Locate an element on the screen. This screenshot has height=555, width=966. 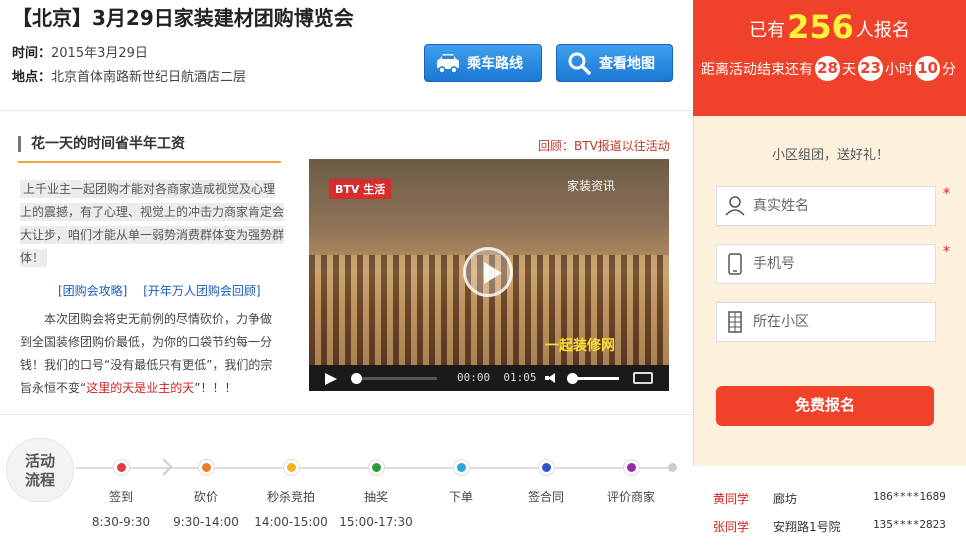
community-field is located at coordinates (826, 322).